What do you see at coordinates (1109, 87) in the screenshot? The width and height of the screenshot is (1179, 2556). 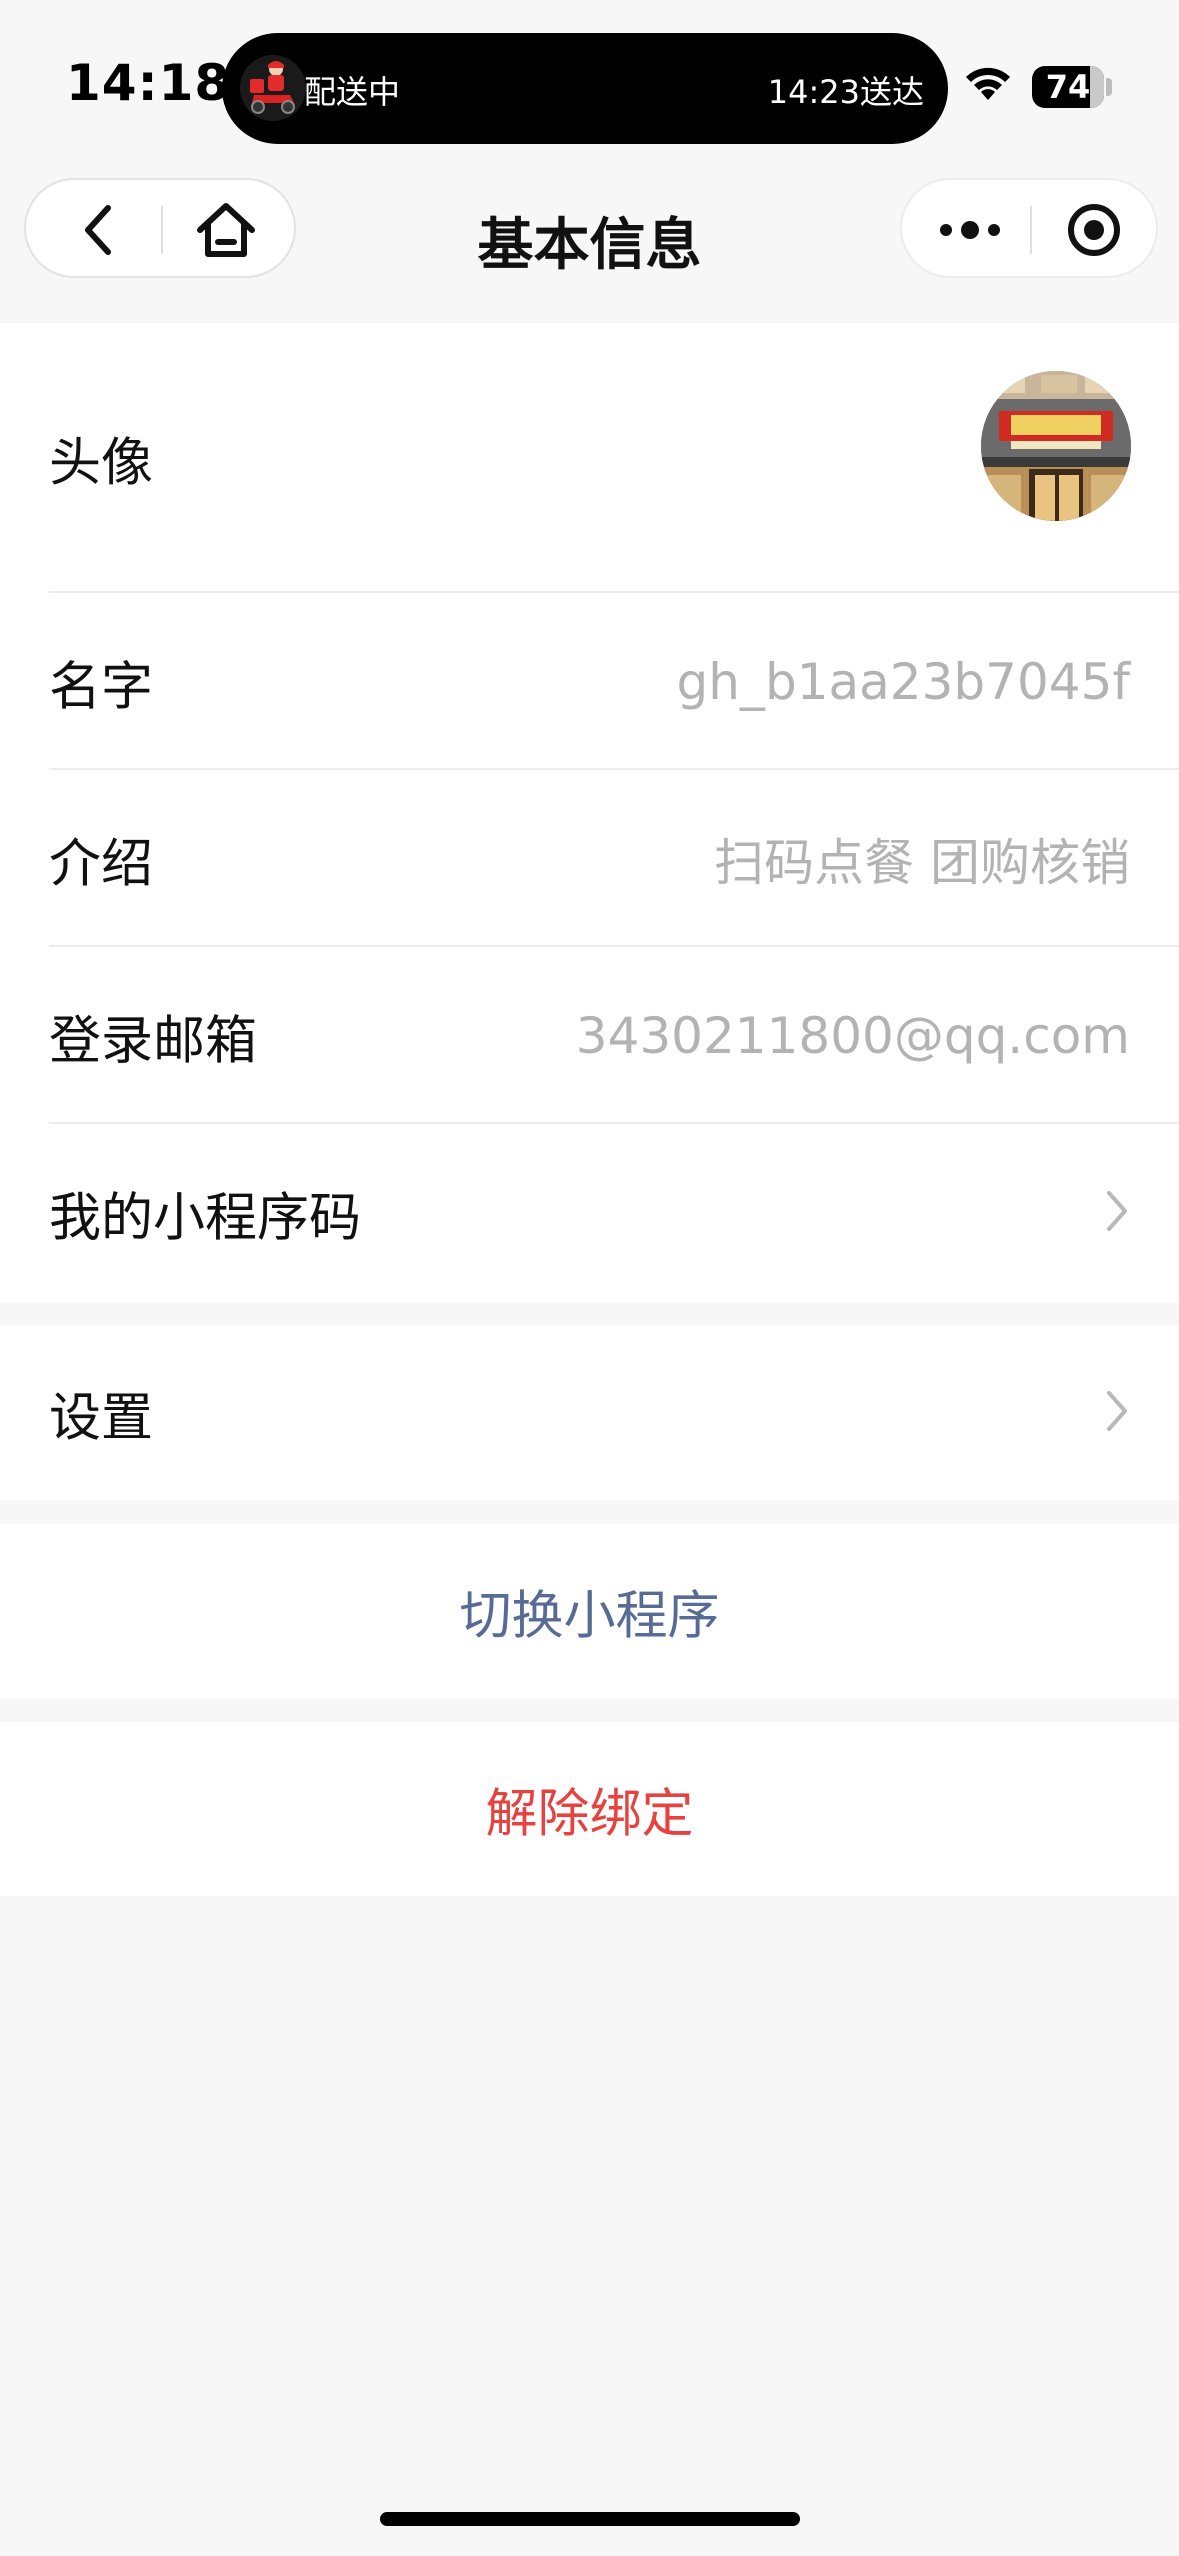 I see `battery-tip` at bounding box center [1109, 87].